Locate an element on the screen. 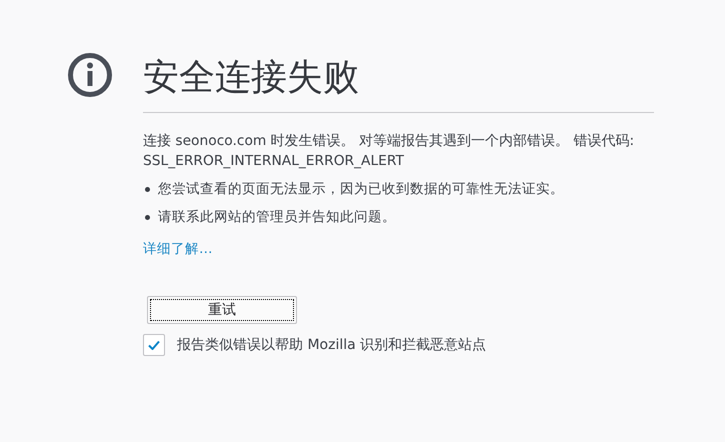 This screenshot has height=442, width=725. page-title: 安全连接失败 is located at coordinates (251, 78).